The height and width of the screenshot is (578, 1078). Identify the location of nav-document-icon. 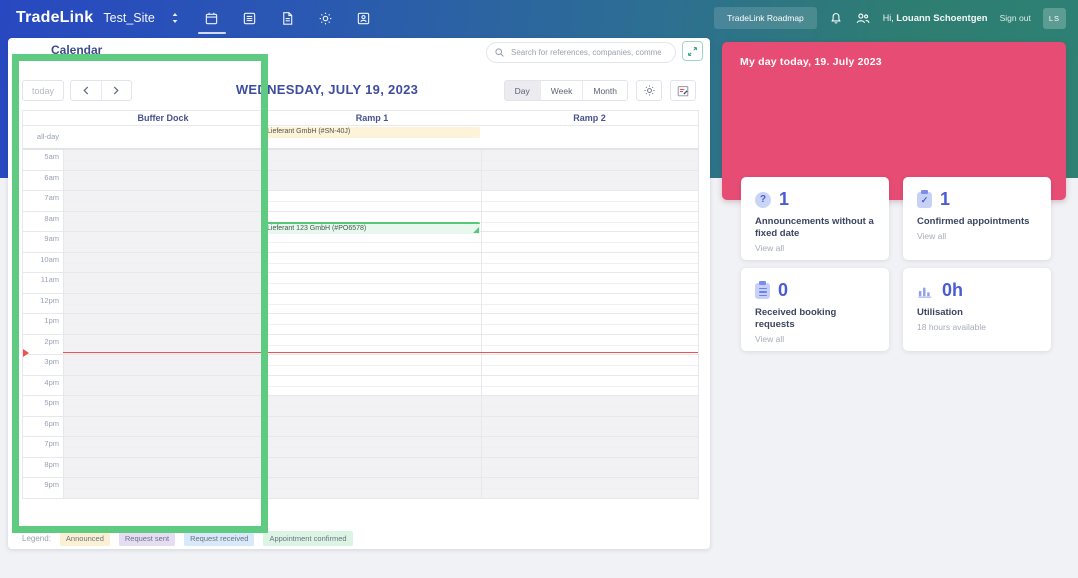
(288, 18).